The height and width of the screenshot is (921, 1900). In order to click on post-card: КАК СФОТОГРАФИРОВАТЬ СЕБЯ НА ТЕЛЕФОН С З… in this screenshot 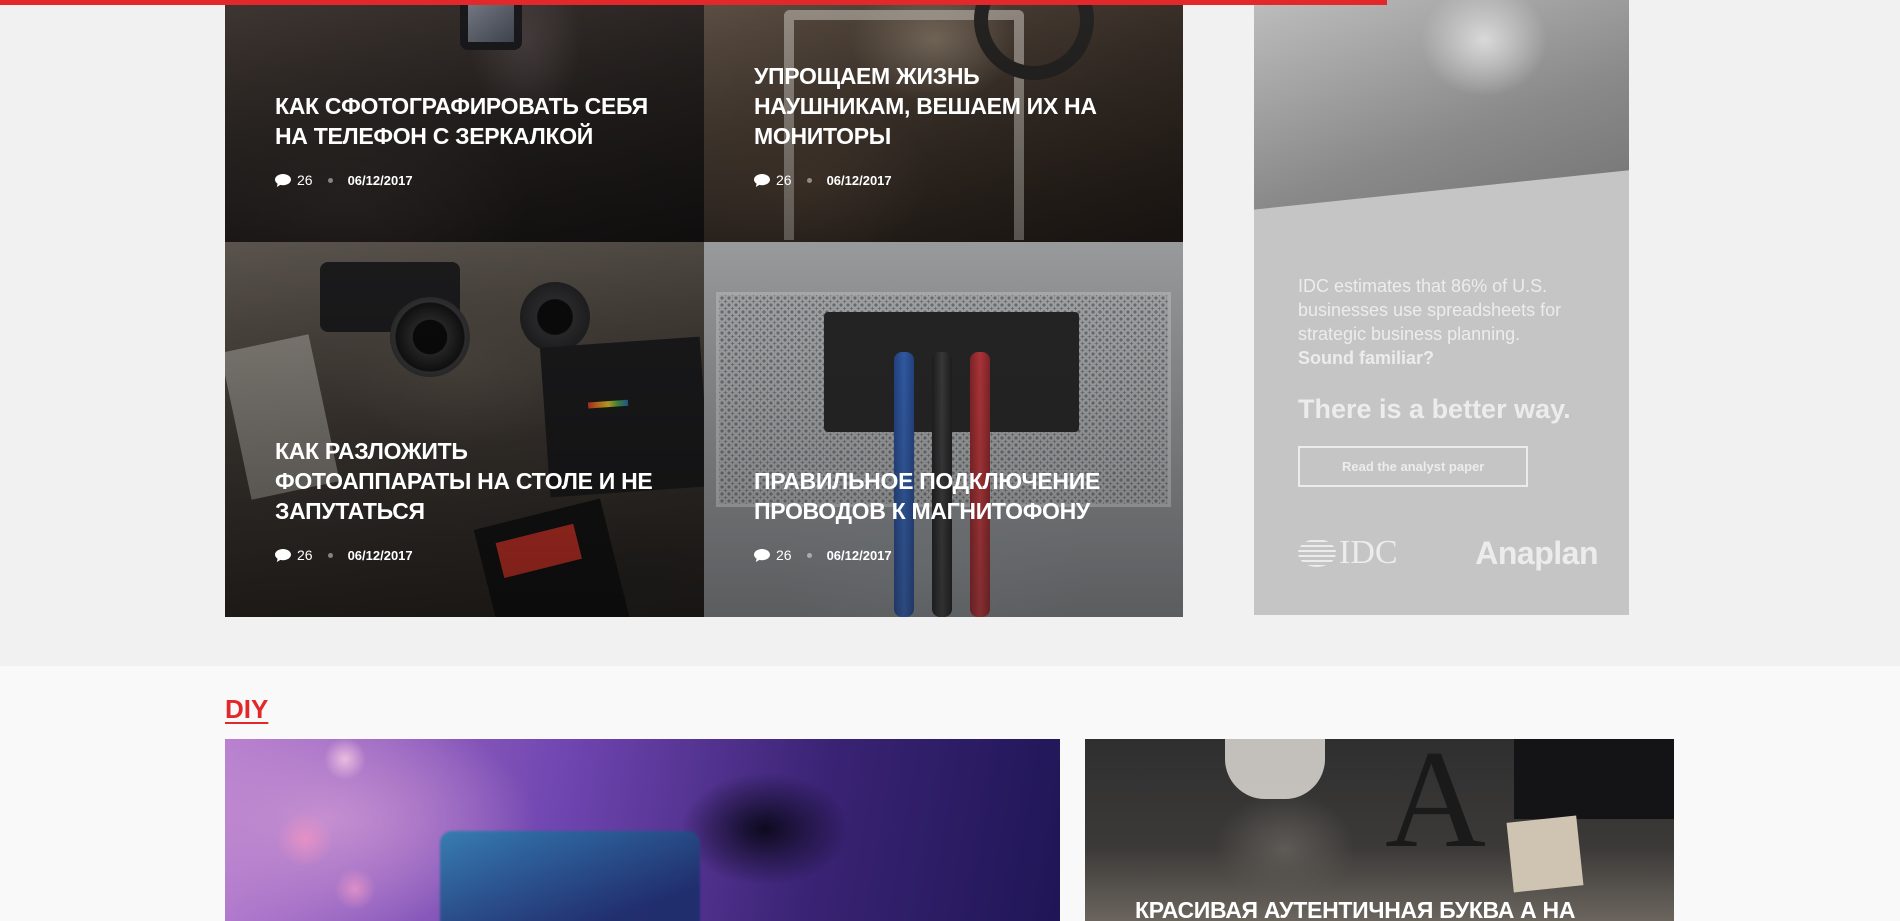, I will do `click(464, 121)`.